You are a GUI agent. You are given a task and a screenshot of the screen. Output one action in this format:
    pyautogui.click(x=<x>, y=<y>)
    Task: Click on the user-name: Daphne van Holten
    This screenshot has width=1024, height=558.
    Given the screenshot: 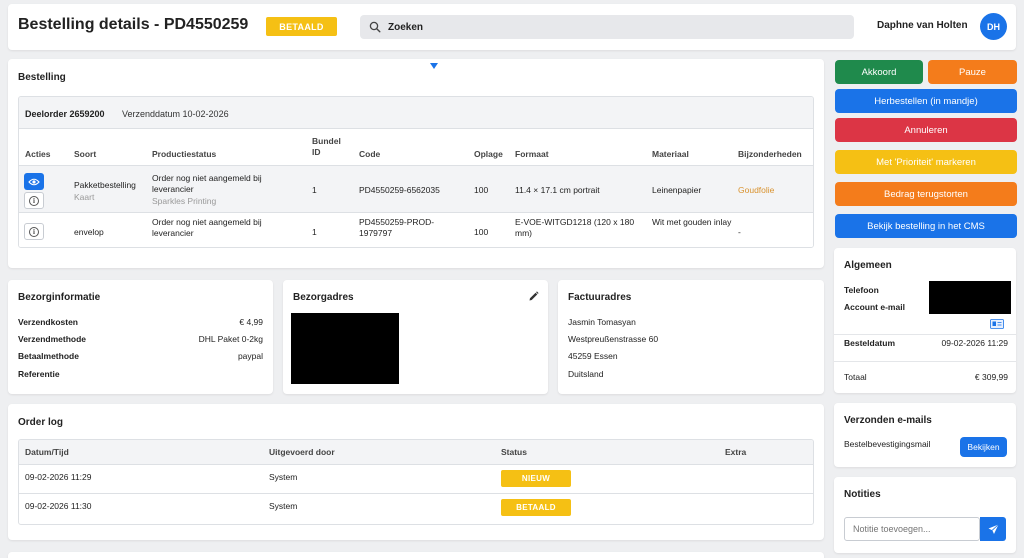 What is the action you would take?
    pyautogui.click(x=922, y=25)
    